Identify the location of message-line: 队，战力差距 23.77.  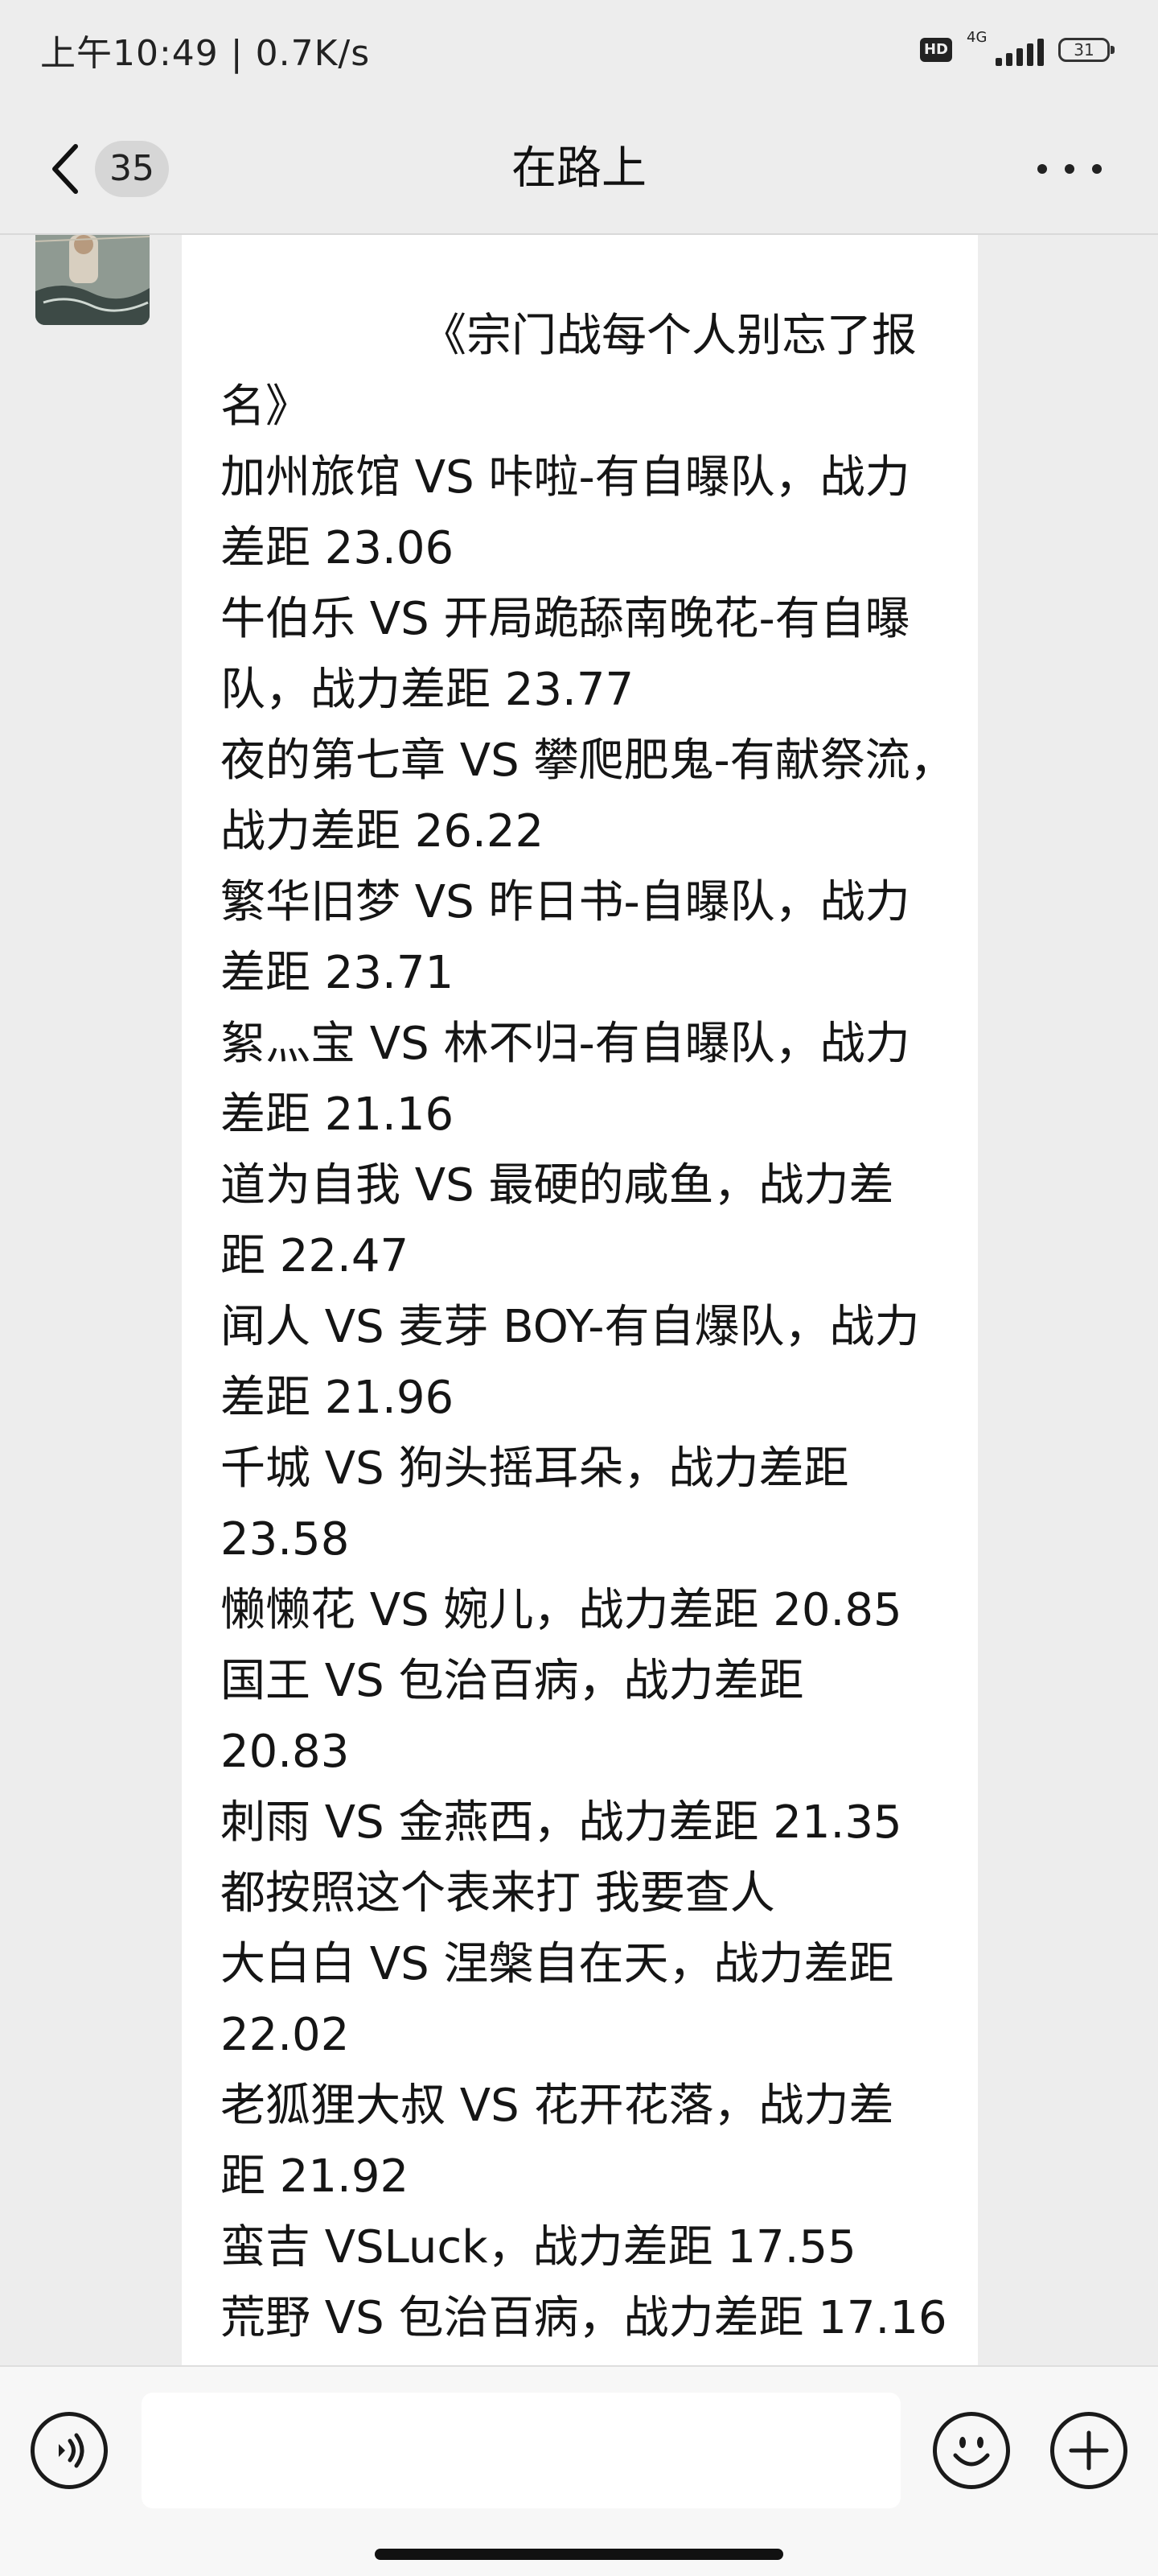
(427, 690).